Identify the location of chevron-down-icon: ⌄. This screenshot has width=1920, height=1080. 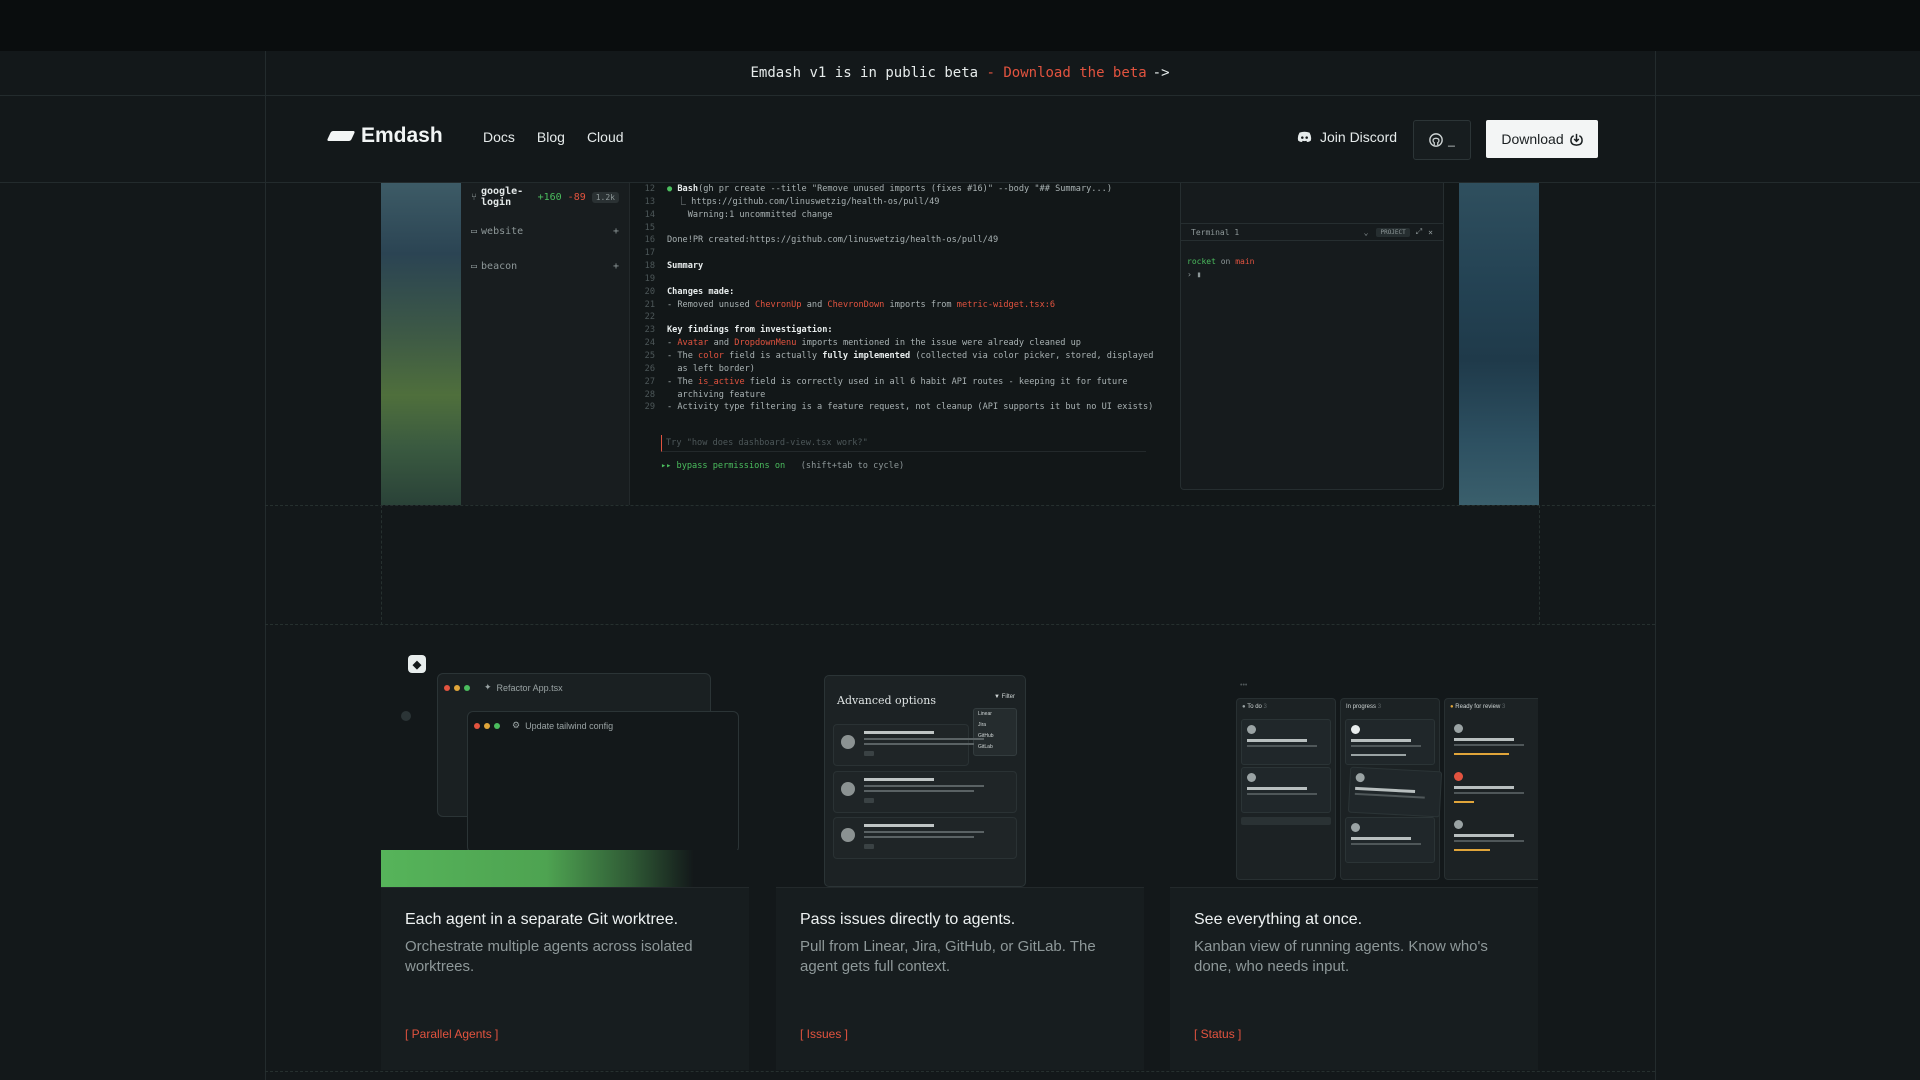
(1366, 232).